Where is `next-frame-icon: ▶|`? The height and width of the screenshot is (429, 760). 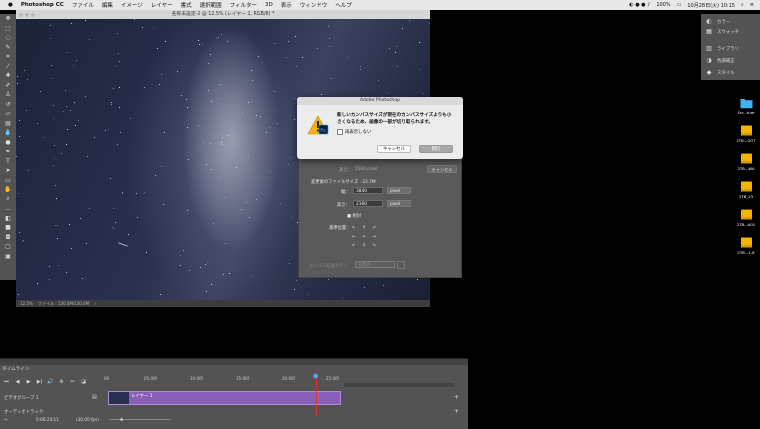 next-frame-icon: ▶| is located at coordinates (39, 382).